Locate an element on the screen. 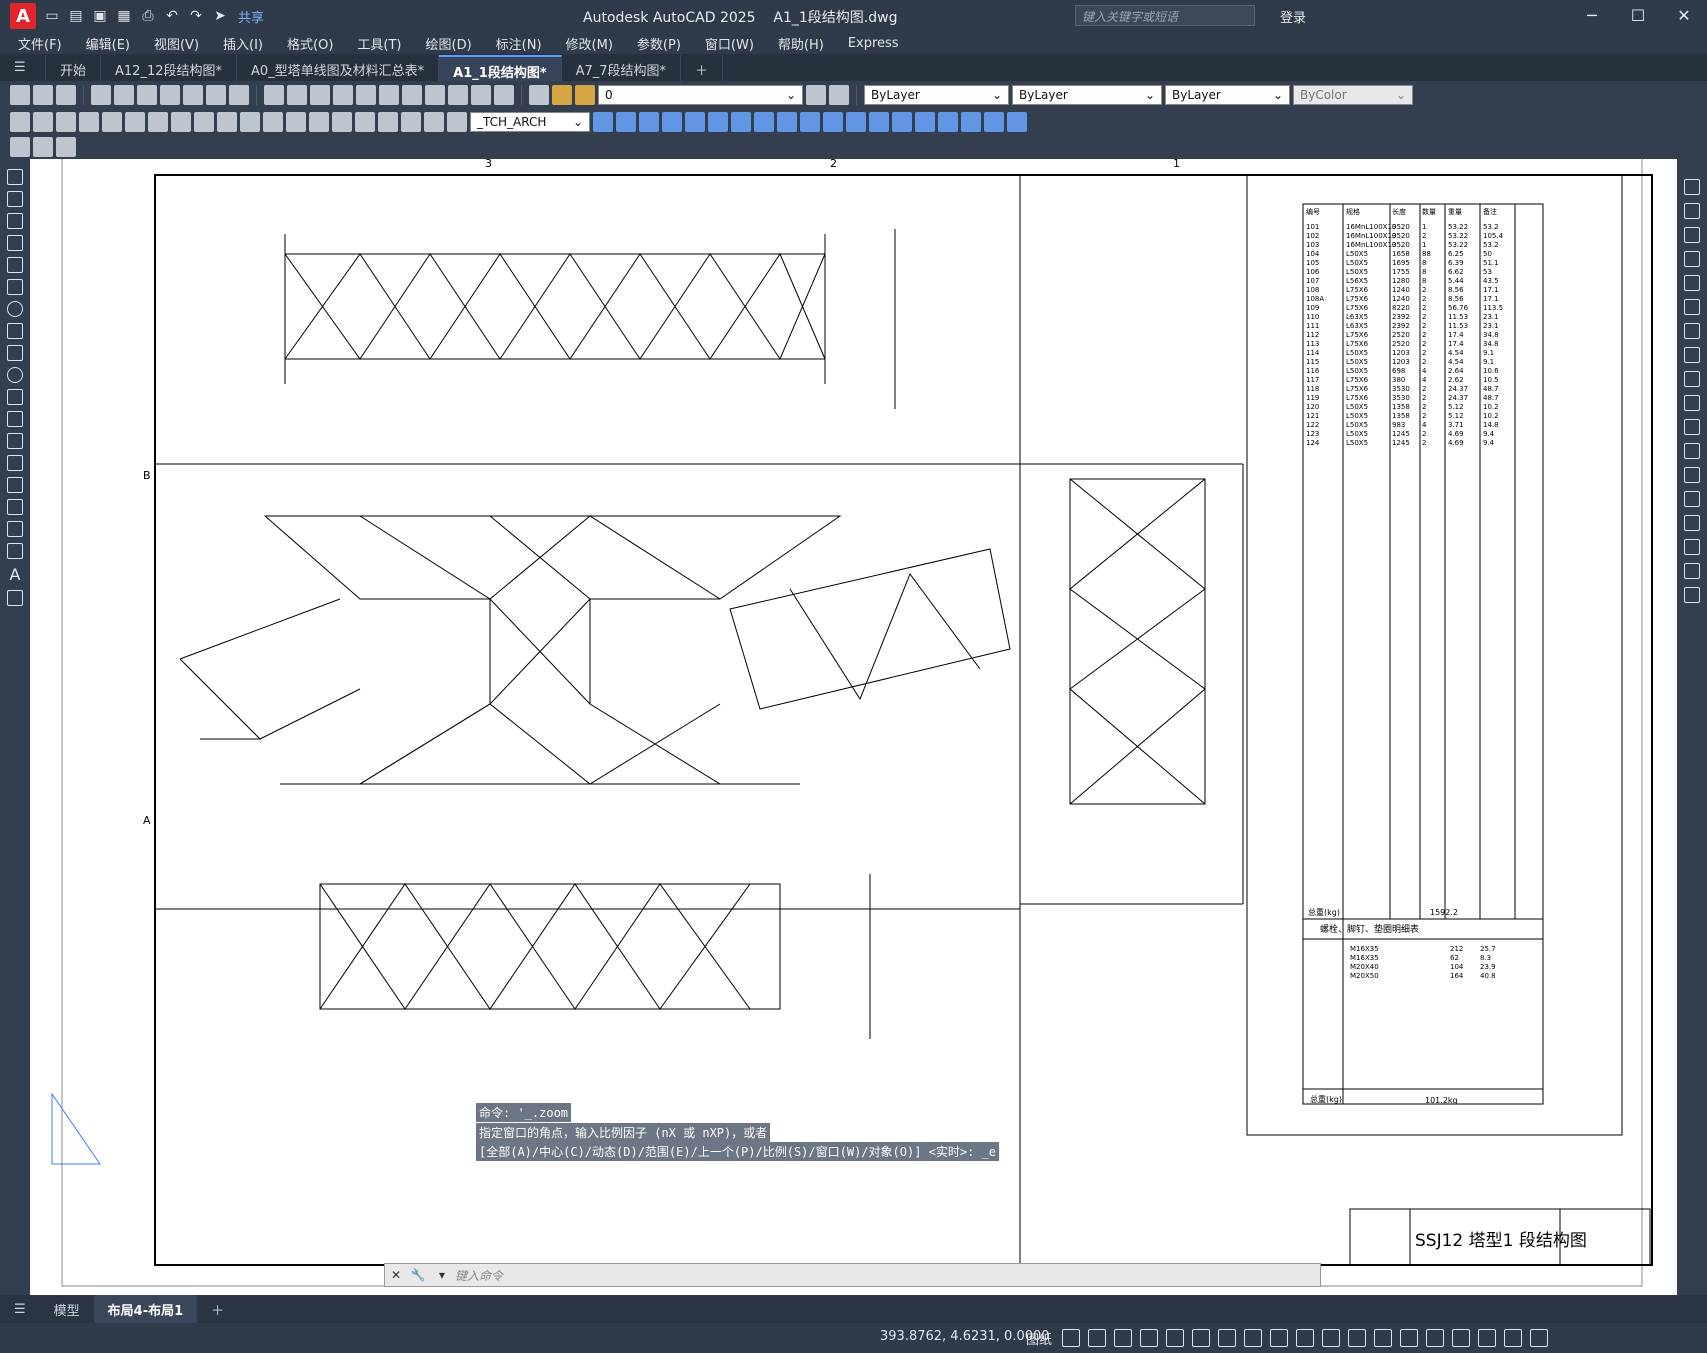 The height and width of the screenshot is (1353, 1707). help-icon is located at coordinates (504, 94).